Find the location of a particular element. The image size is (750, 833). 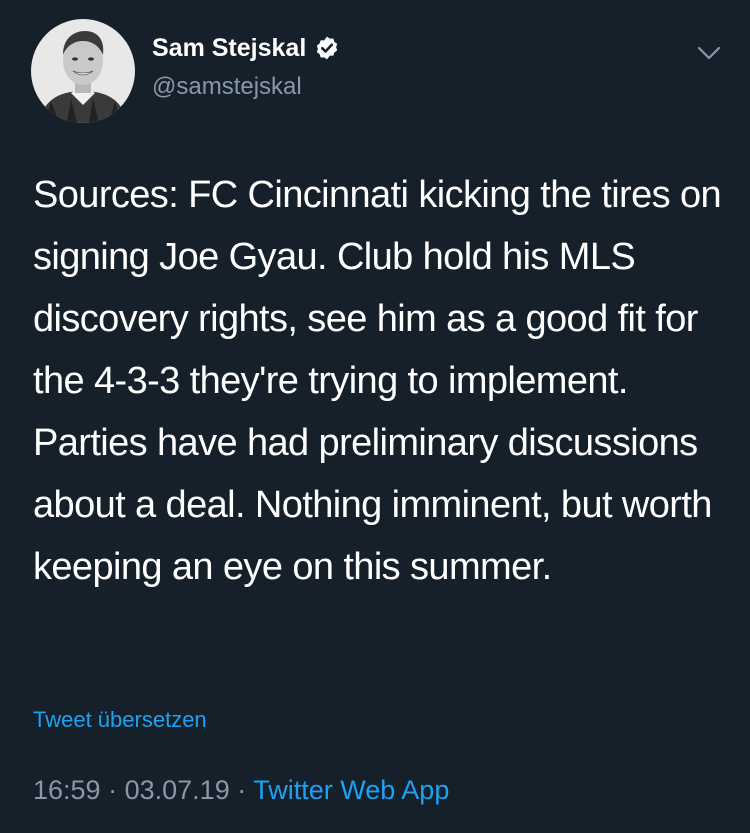

tweet-time: 16:59 is located at coordinates (67, 790).